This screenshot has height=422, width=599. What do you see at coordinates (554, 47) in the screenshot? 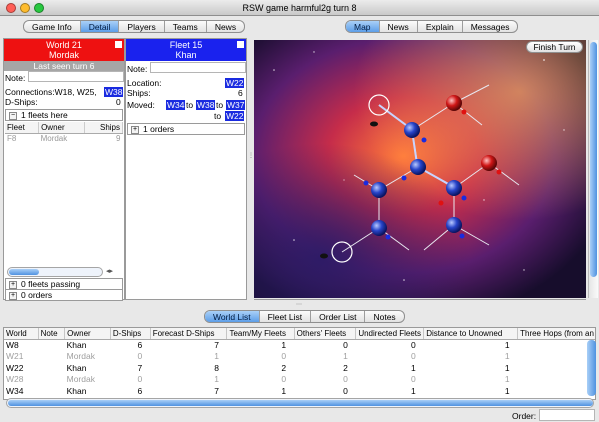
I see `finish-turn-button: Finish Turn` at bounding box center [554, 47].